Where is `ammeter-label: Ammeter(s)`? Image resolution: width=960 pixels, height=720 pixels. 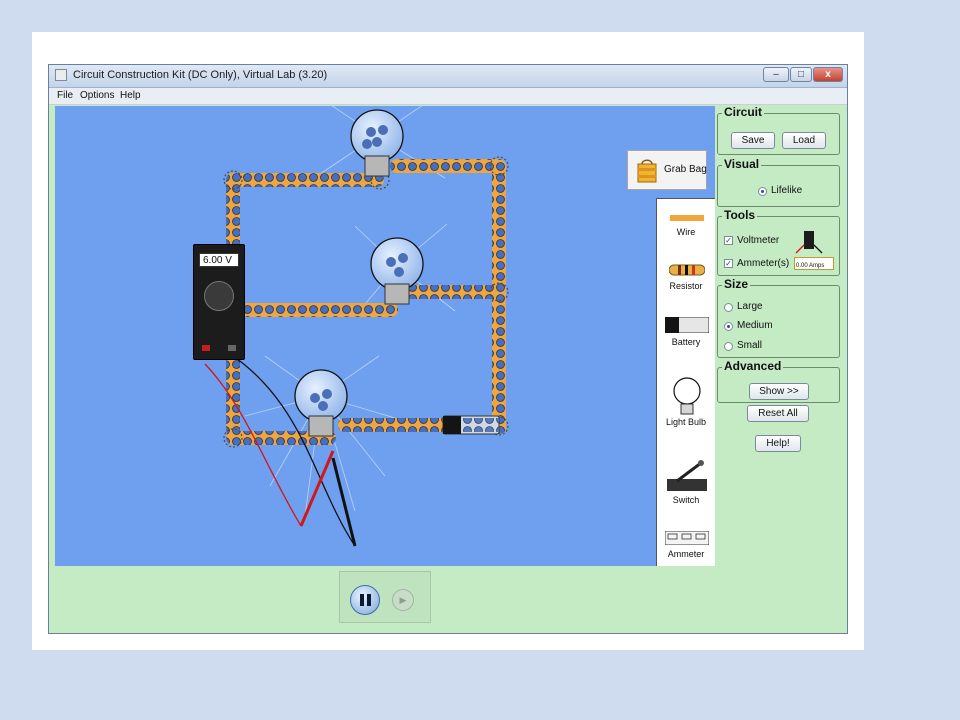
ammeter-label: Ammeter(s) is located at coordinates (763, 263).